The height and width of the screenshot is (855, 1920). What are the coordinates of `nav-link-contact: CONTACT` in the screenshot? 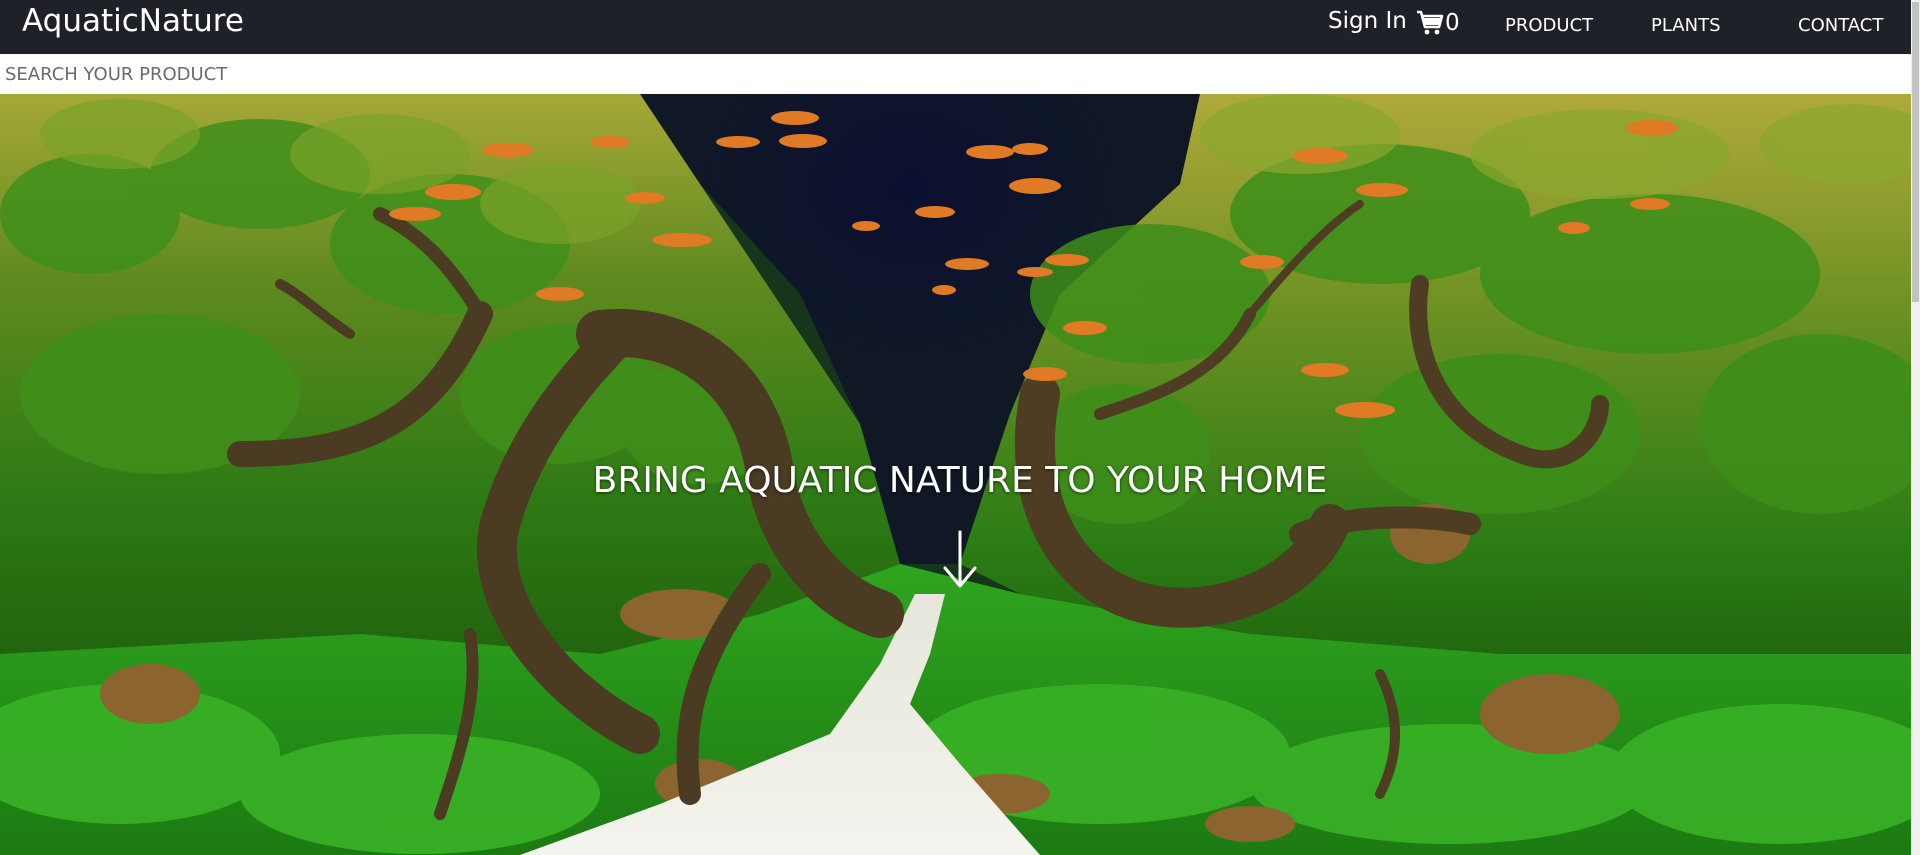 It's located at (1840, 26).